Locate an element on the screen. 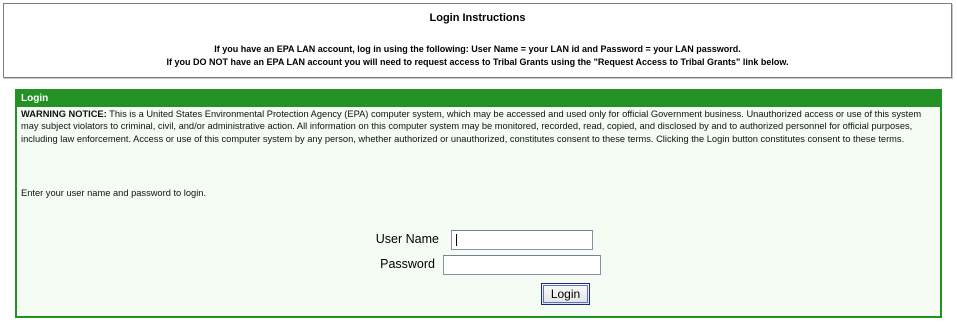 The height and width of the screenshot is (331, 957). login-button: Login is located at coordinates (565, 294).